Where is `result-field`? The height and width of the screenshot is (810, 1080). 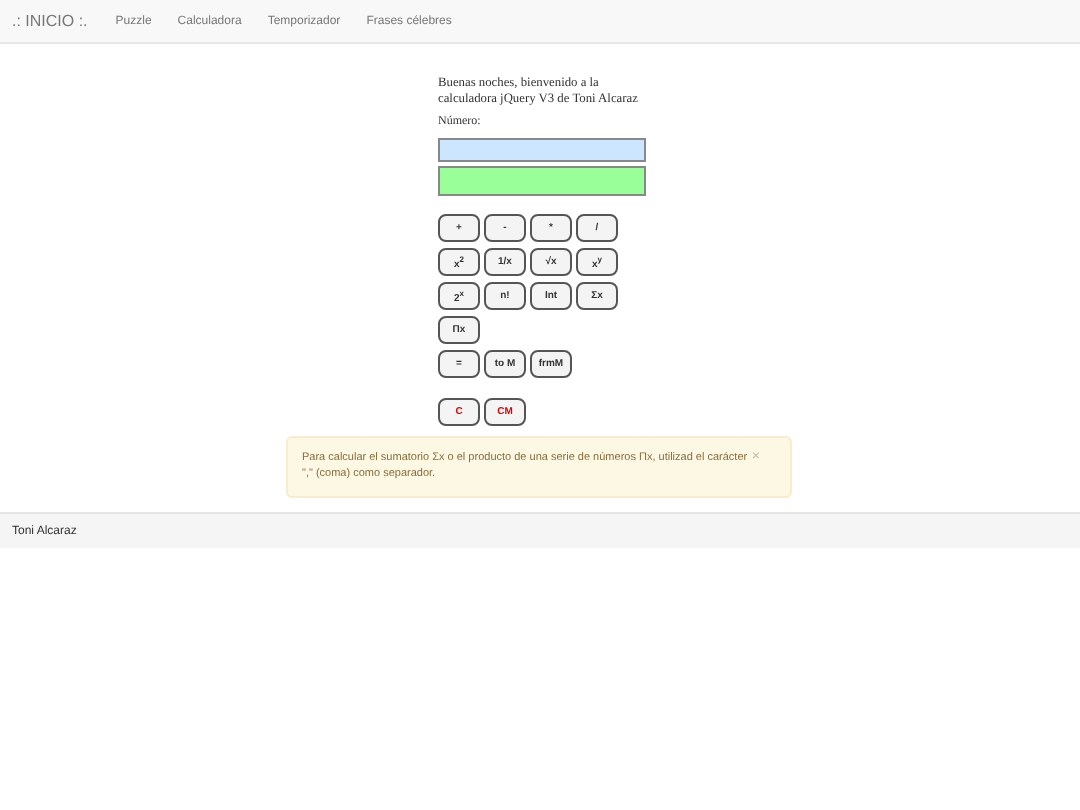 result-field is located at coordinates (542, 181).